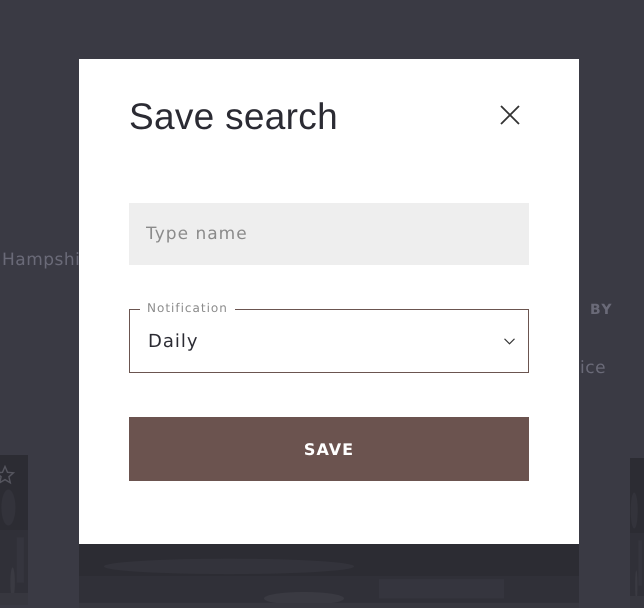 The width and height of the screenshot is (644, 608). Describe the element at coordinates (329, 449) in the screenshot. I see `save-button: SAVE` at that location.